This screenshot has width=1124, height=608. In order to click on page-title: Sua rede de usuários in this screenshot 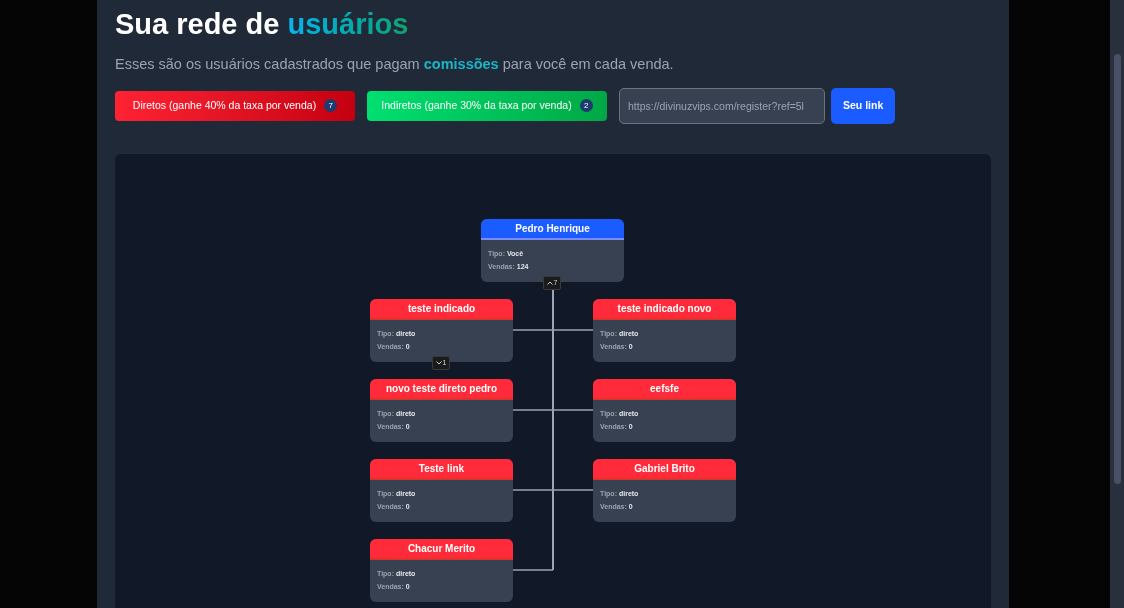, I will do `click(262, 24)`.